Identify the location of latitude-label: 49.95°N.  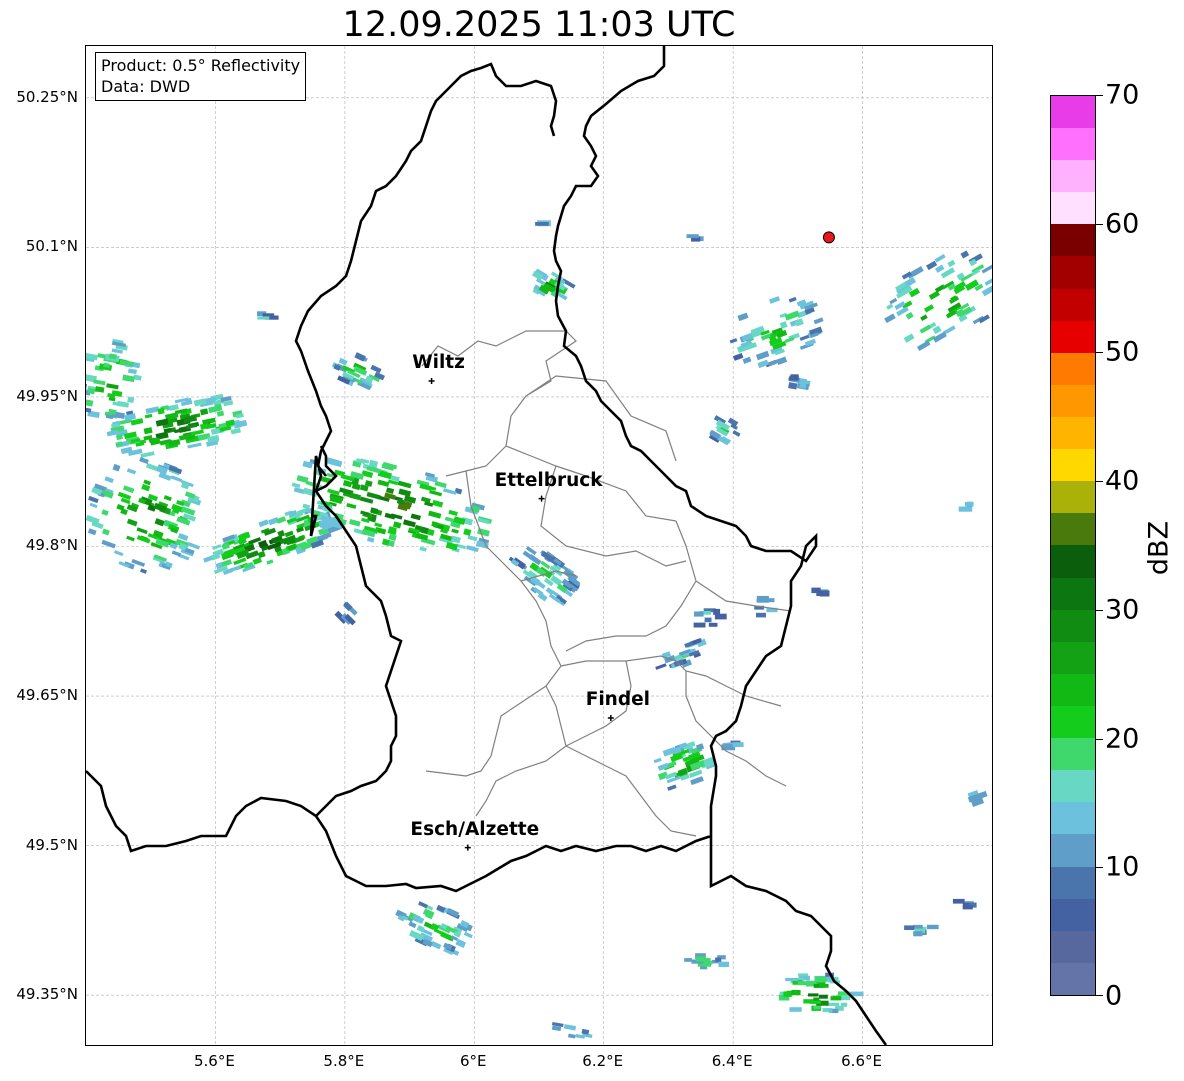
(47, 395).